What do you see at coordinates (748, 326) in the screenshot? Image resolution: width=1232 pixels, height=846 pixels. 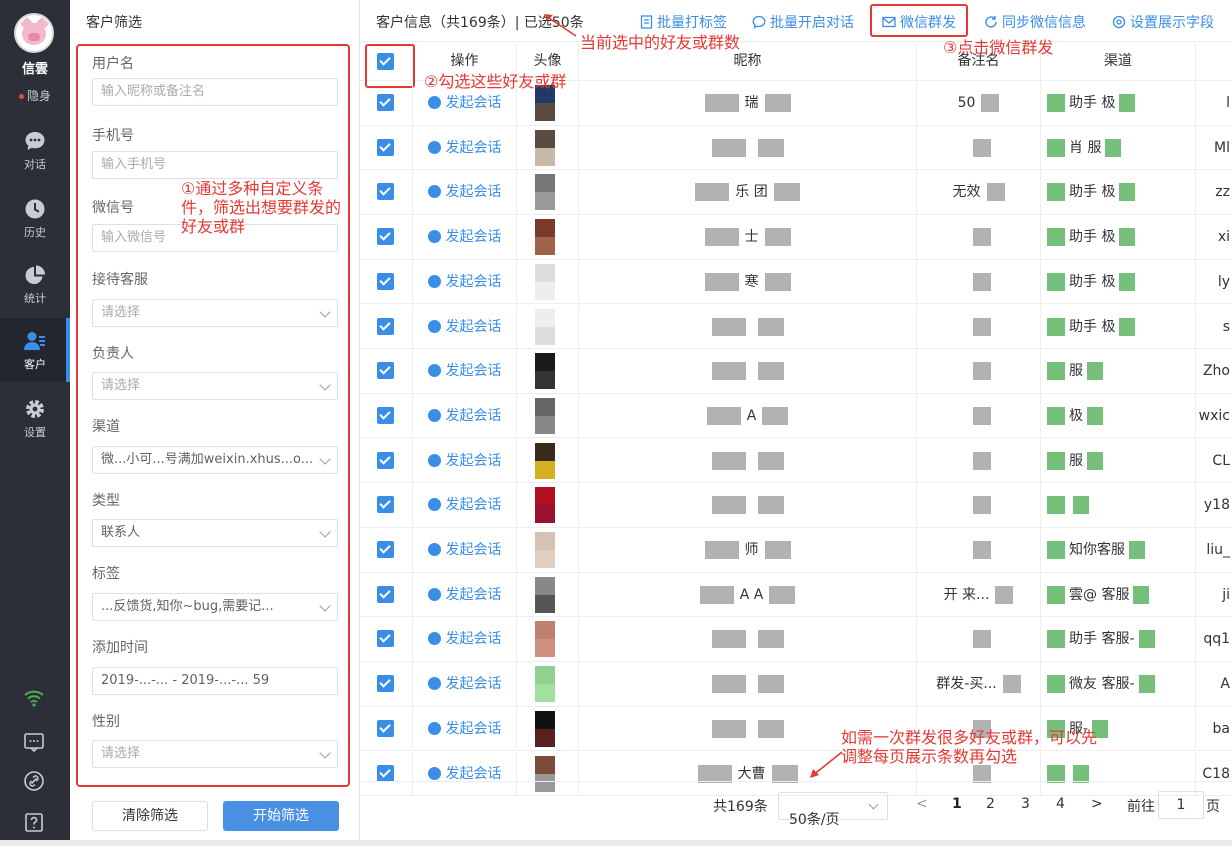 I see `nickname-cell` at bounding box center [748, 326].